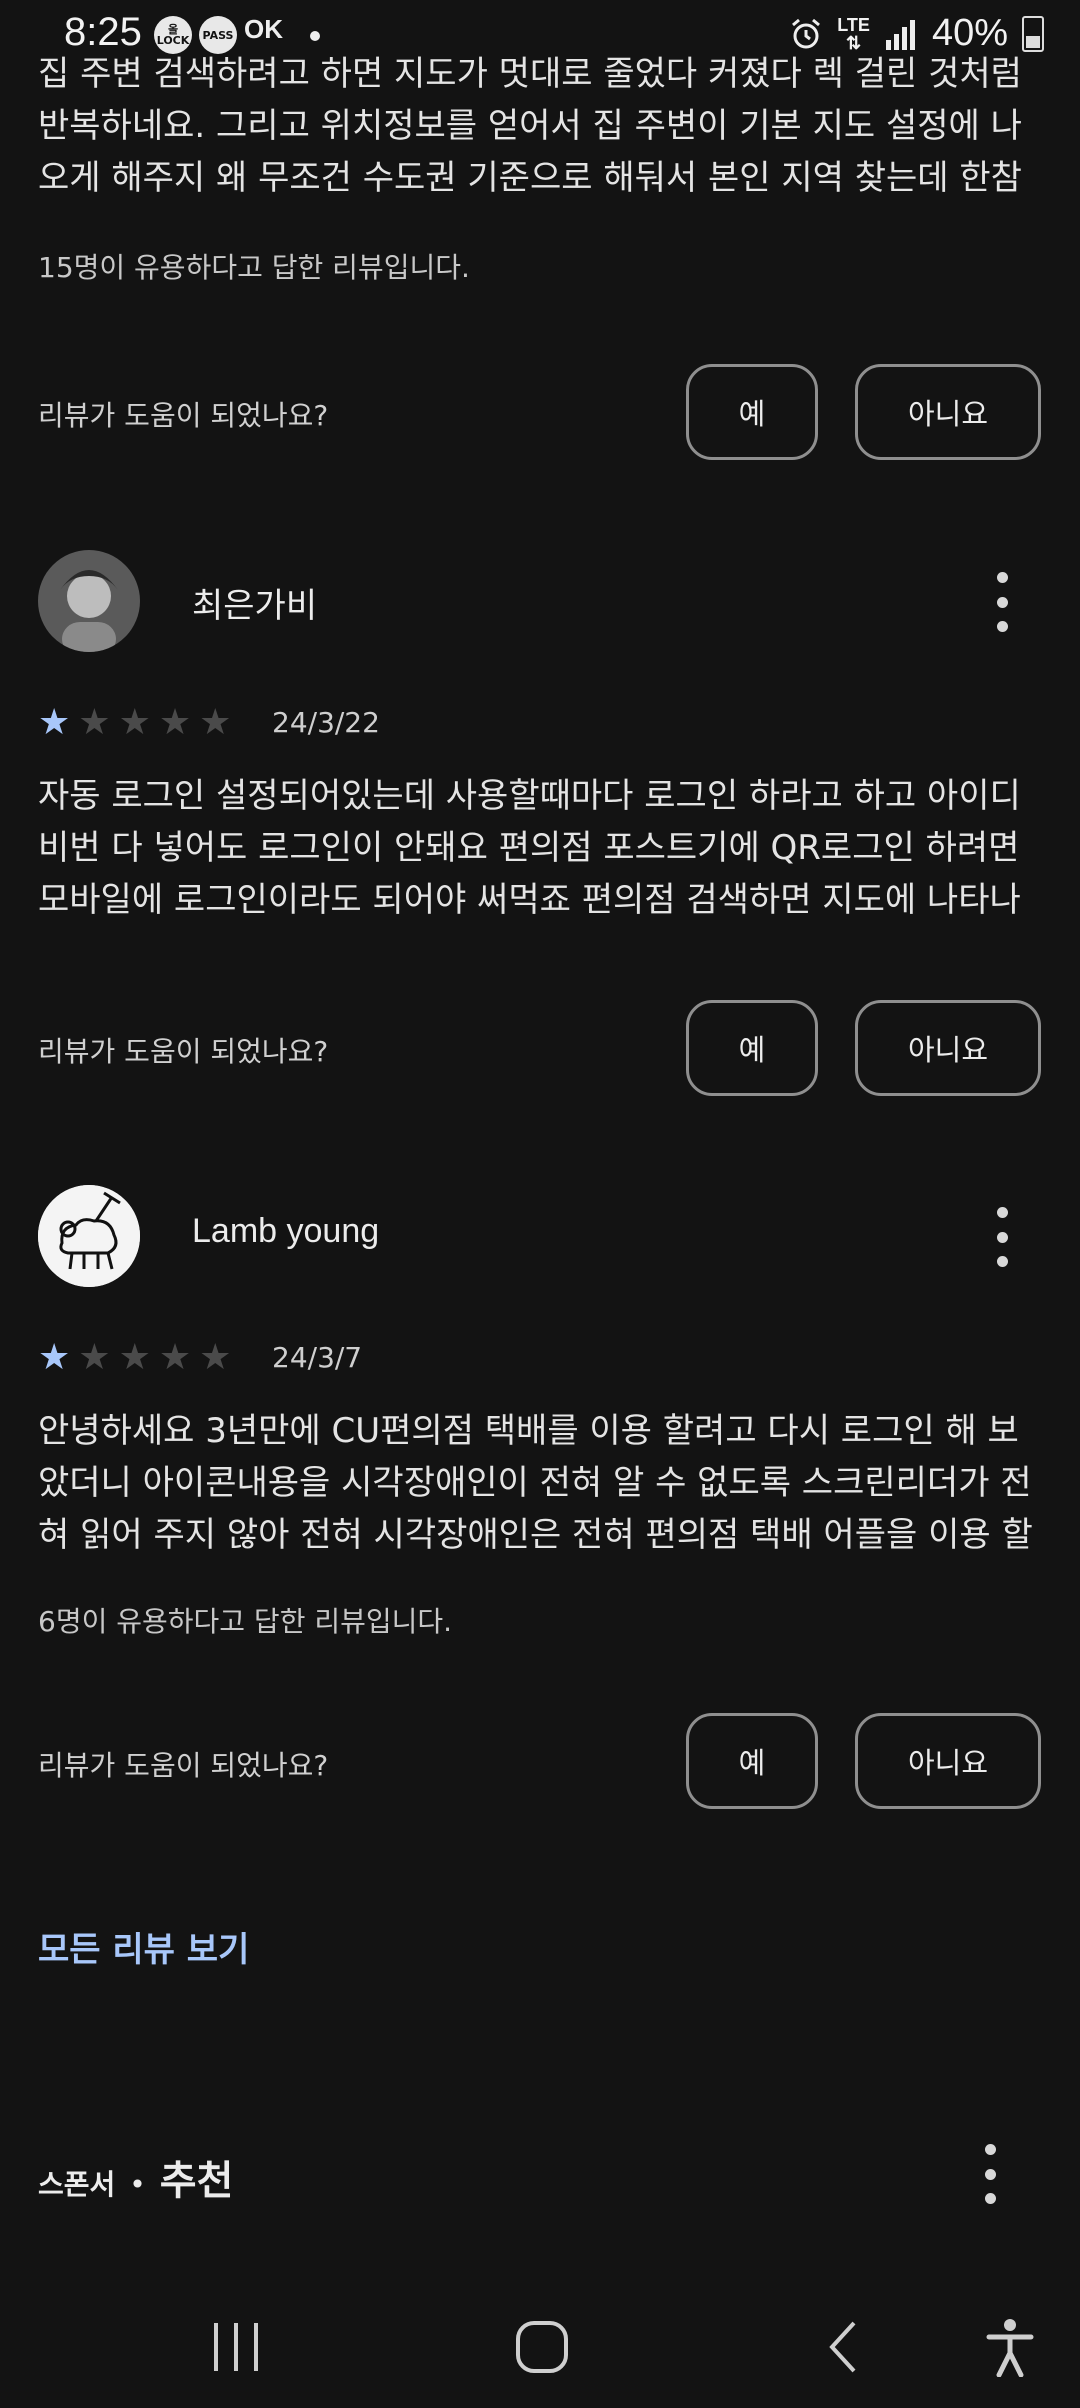  I want to click on navigation-bar, so click(540, 2349).